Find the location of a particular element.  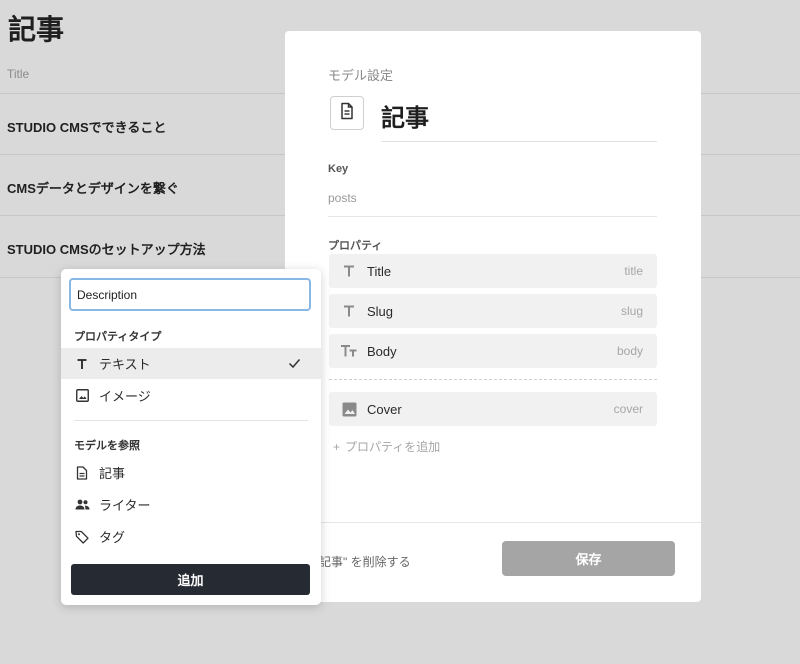

property-row-title: Title title is located at coordinates (493, 271).